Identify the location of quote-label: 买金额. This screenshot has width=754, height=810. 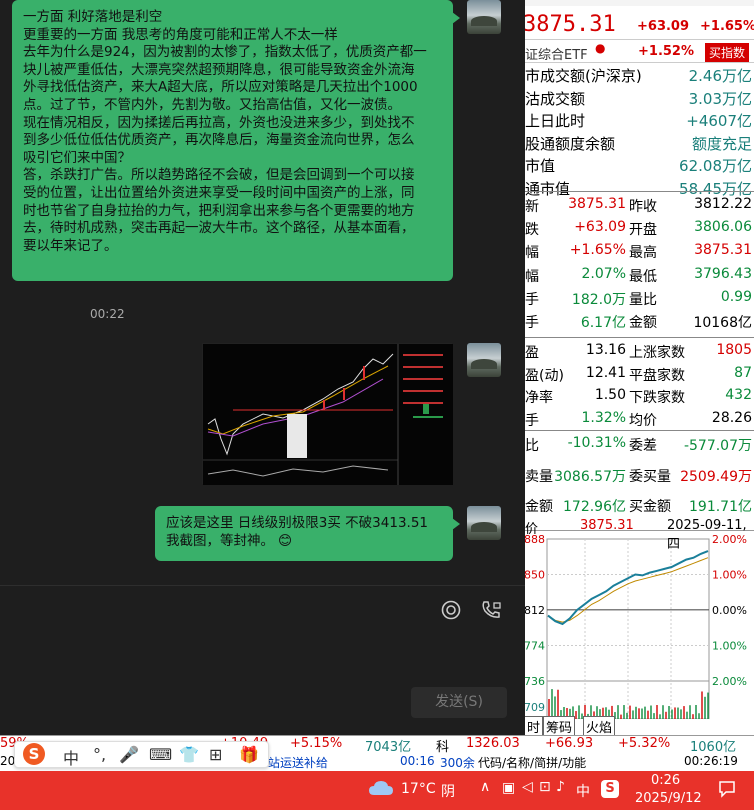
(650, 507).